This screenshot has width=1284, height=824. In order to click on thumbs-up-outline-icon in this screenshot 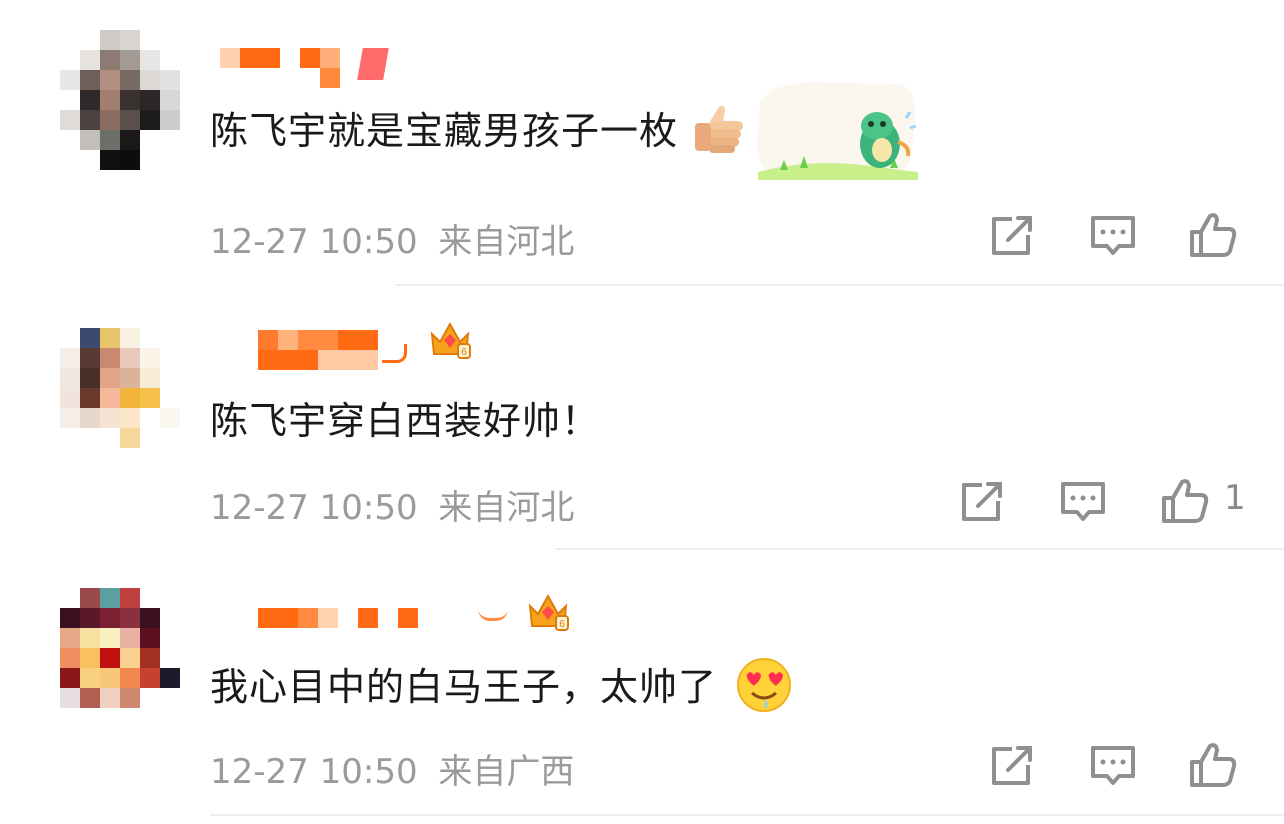, I will do `click(1213, 765)`.